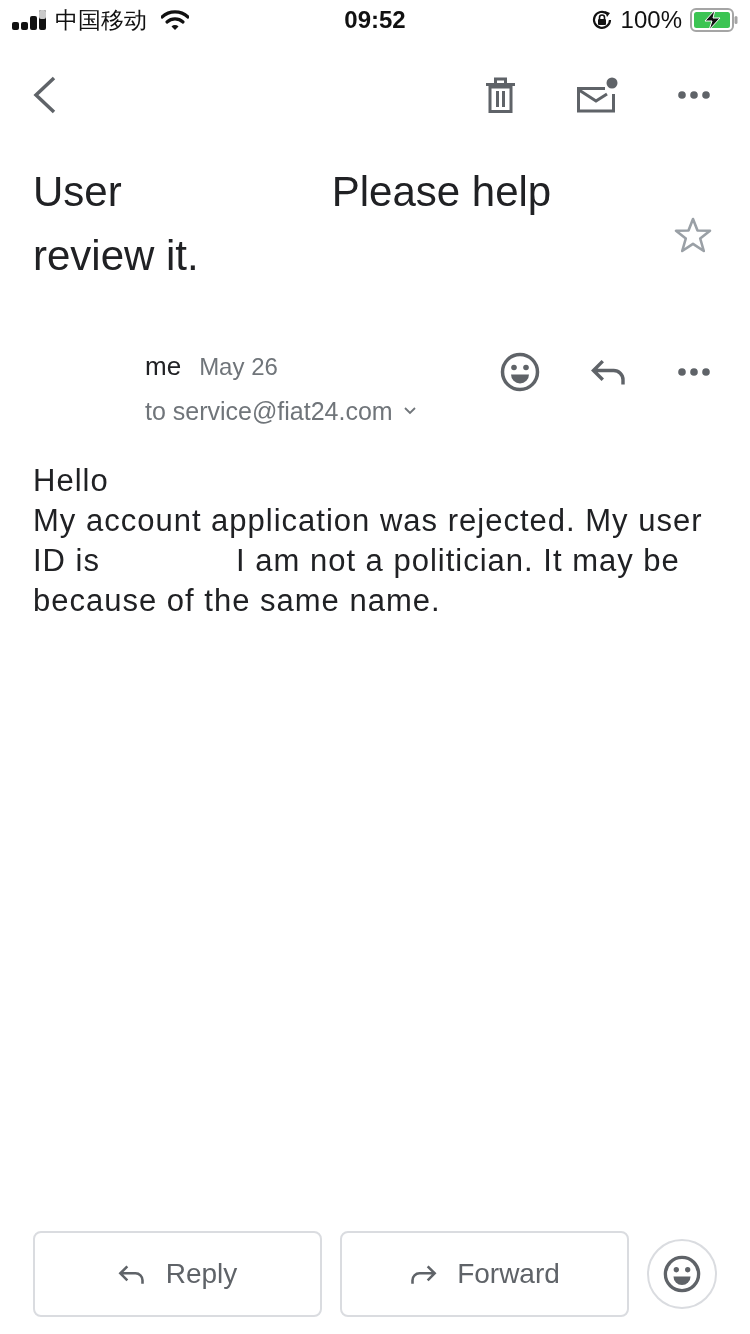 The image size is (750, 1334). What do you see at coordinates (714, 20) in the screenshot?
I see `battery-icon` at bounding box center [714, 20].